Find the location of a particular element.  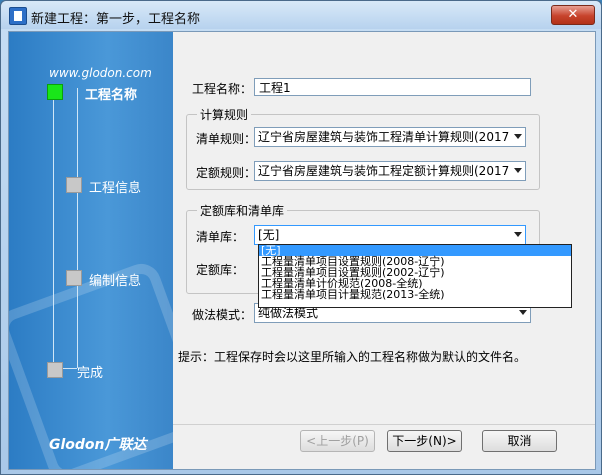

close-button: ✕ is located at coordinates (573, 15).